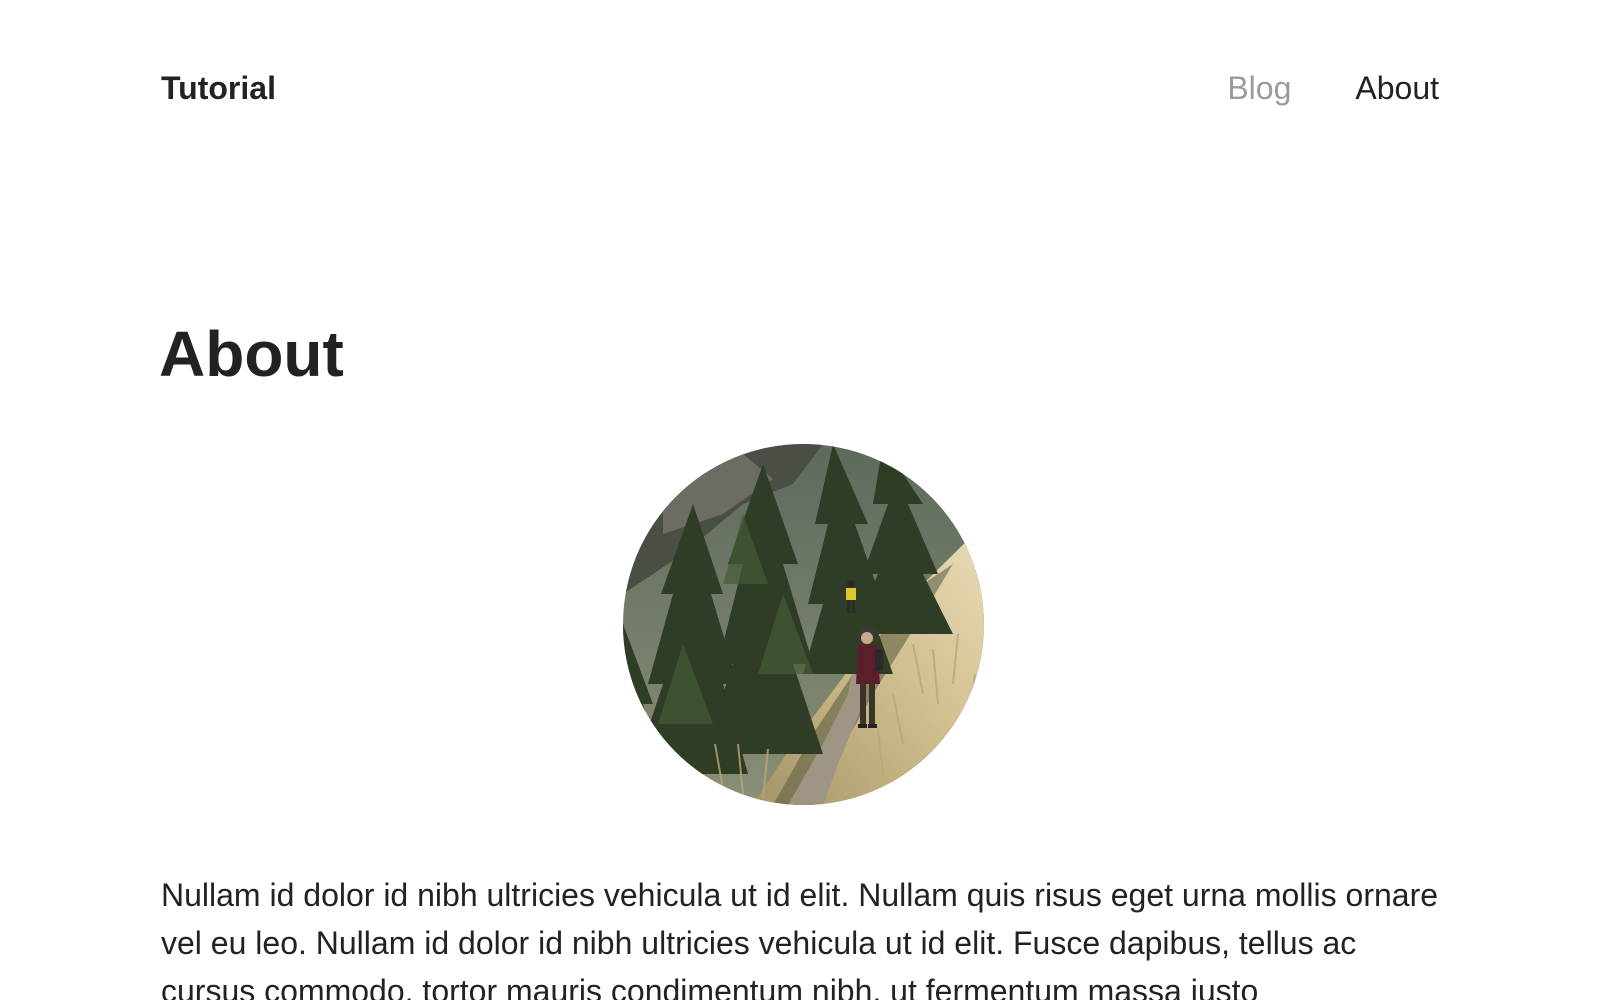 This screenshot has height=1000, width=1600. What do you see at coordinates (1397, 88) in the screenshot?
I see `nav-item-about: About` at bounding box center [1397, 88].